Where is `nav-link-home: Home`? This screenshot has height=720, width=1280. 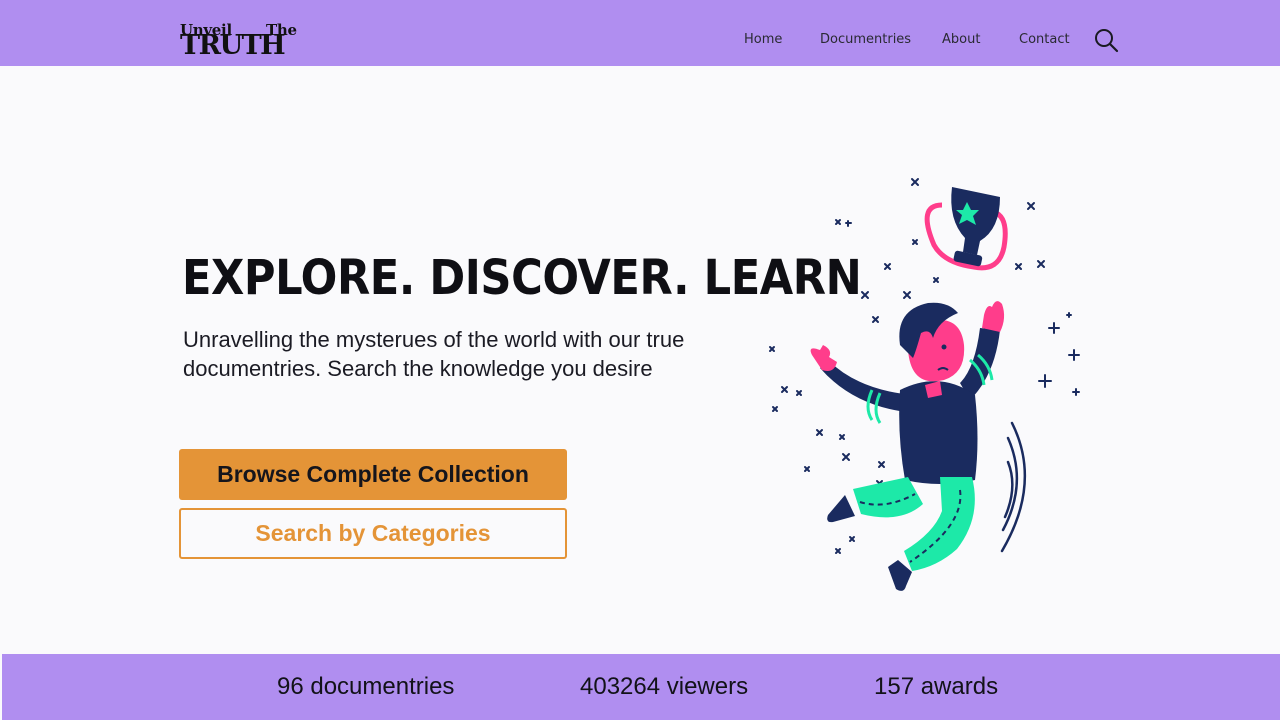 nav-link-home: Home is located at coordinates (763, 39).